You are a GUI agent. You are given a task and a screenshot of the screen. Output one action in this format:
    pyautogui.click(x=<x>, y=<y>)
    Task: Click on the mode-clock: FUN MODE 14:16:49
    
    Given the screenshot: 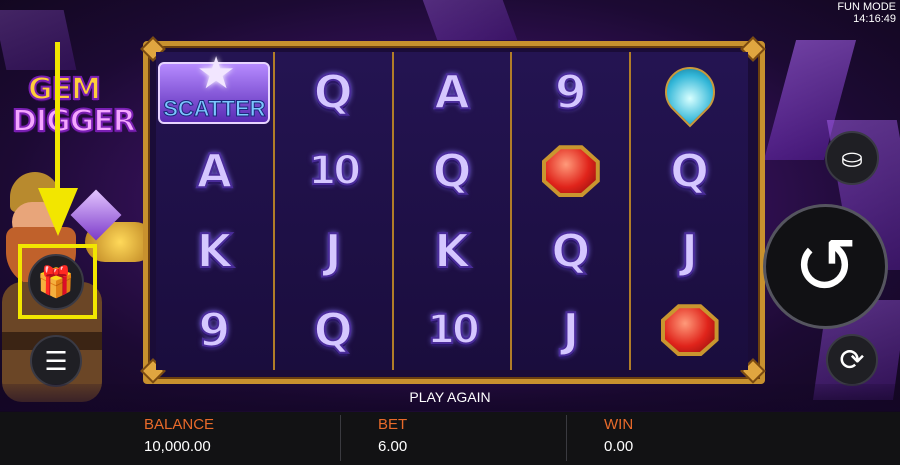 What is the action you would take?
    pyautogui.click(x=866, y=13)
    